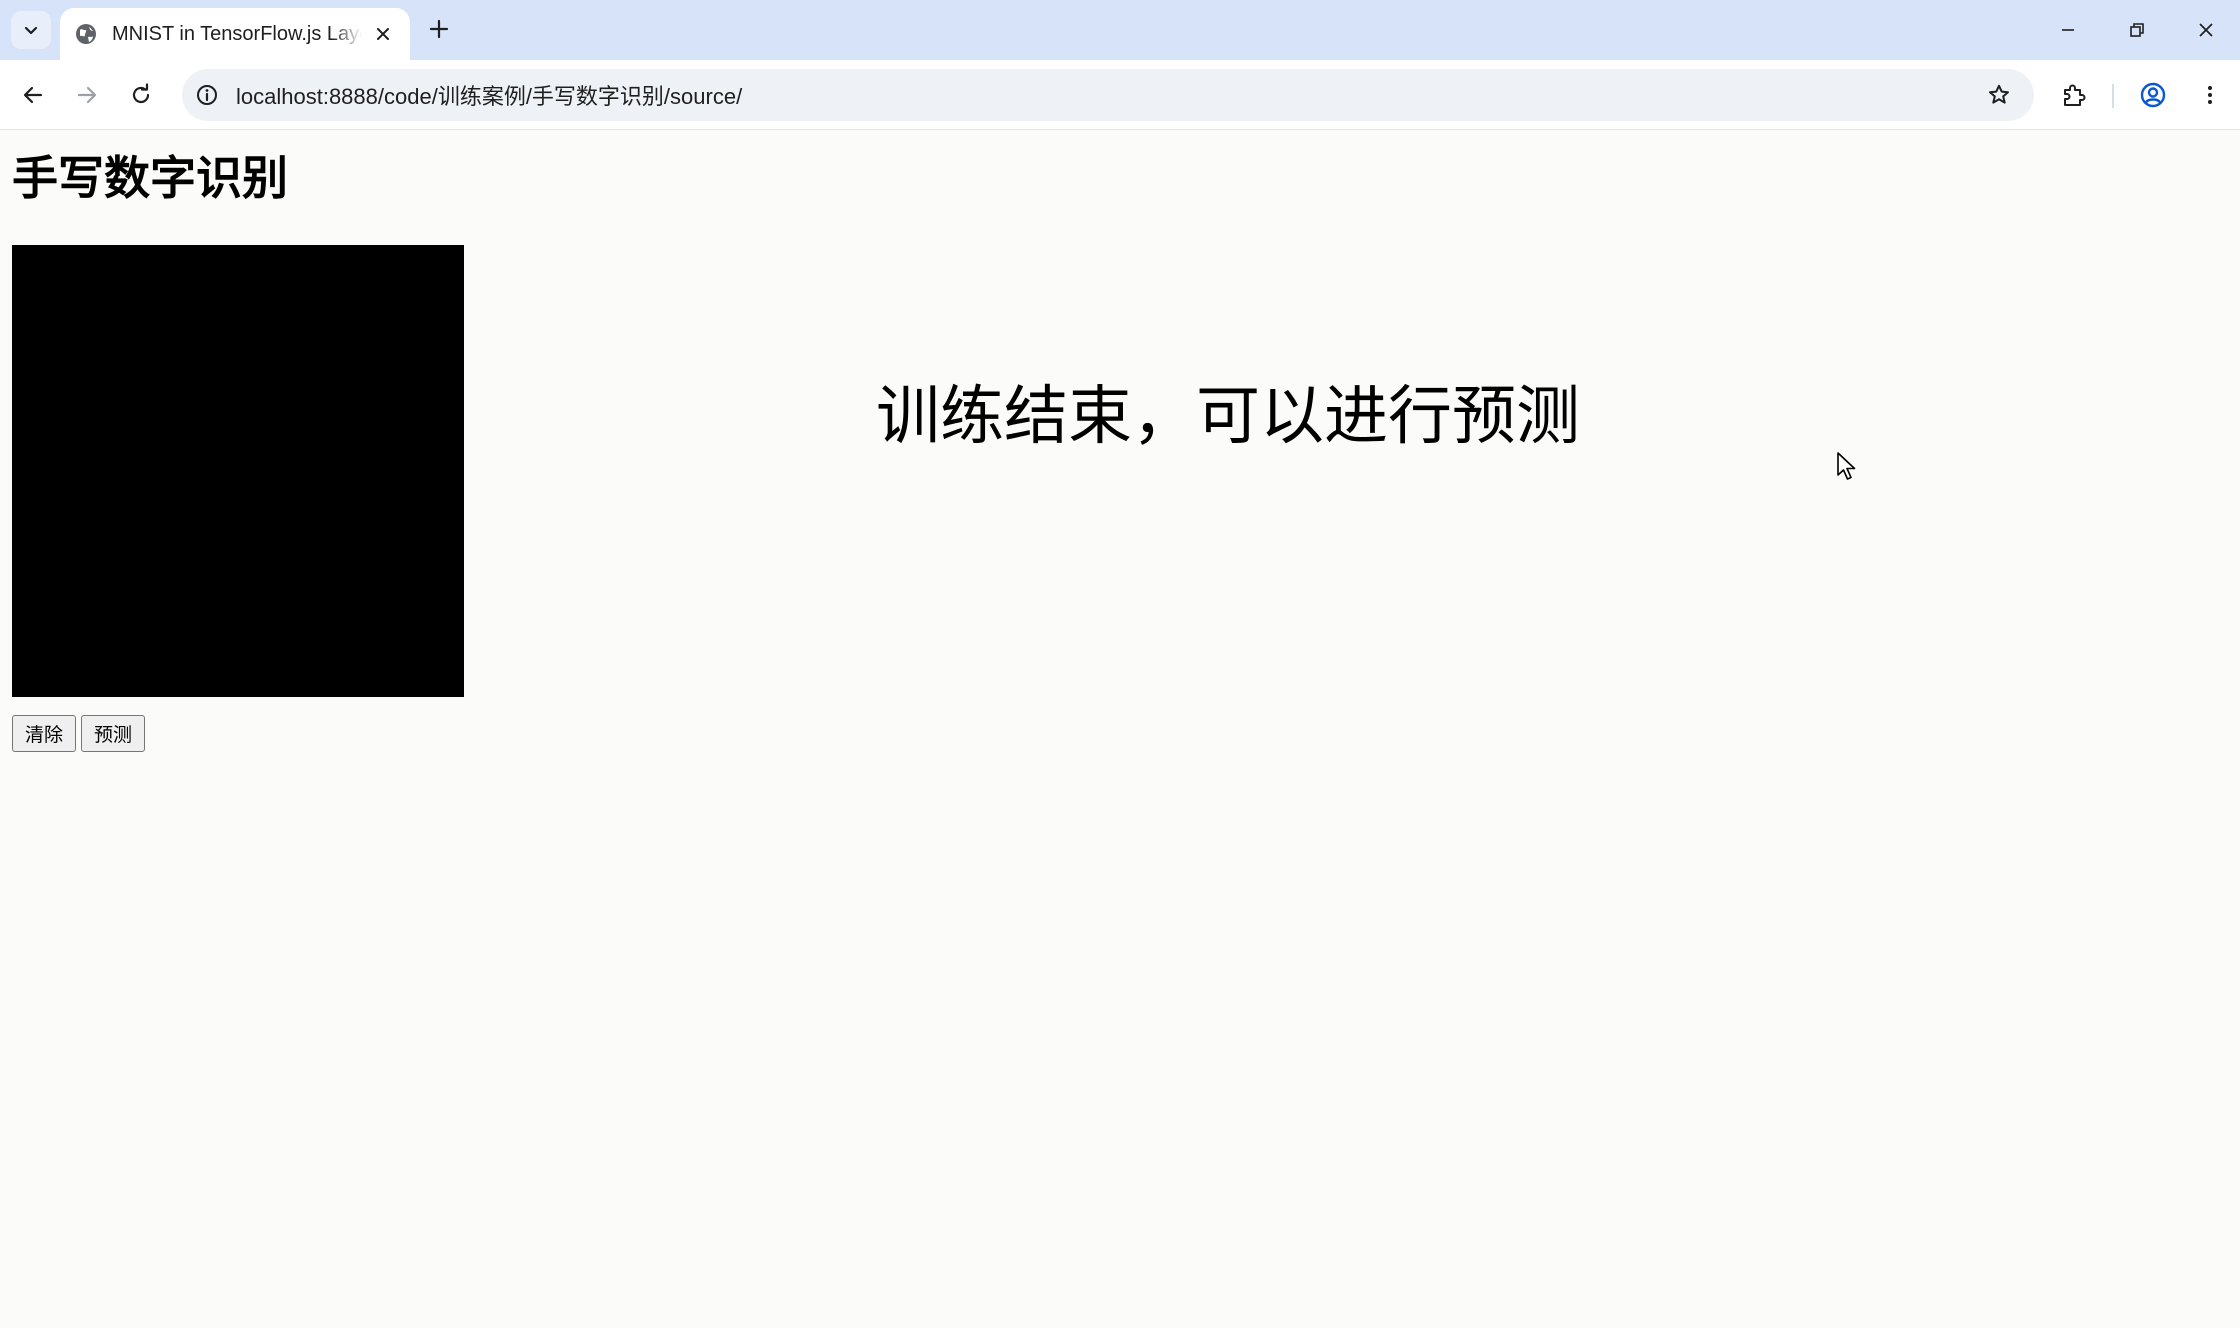  I want to click on reload-button, so click(141, 95).